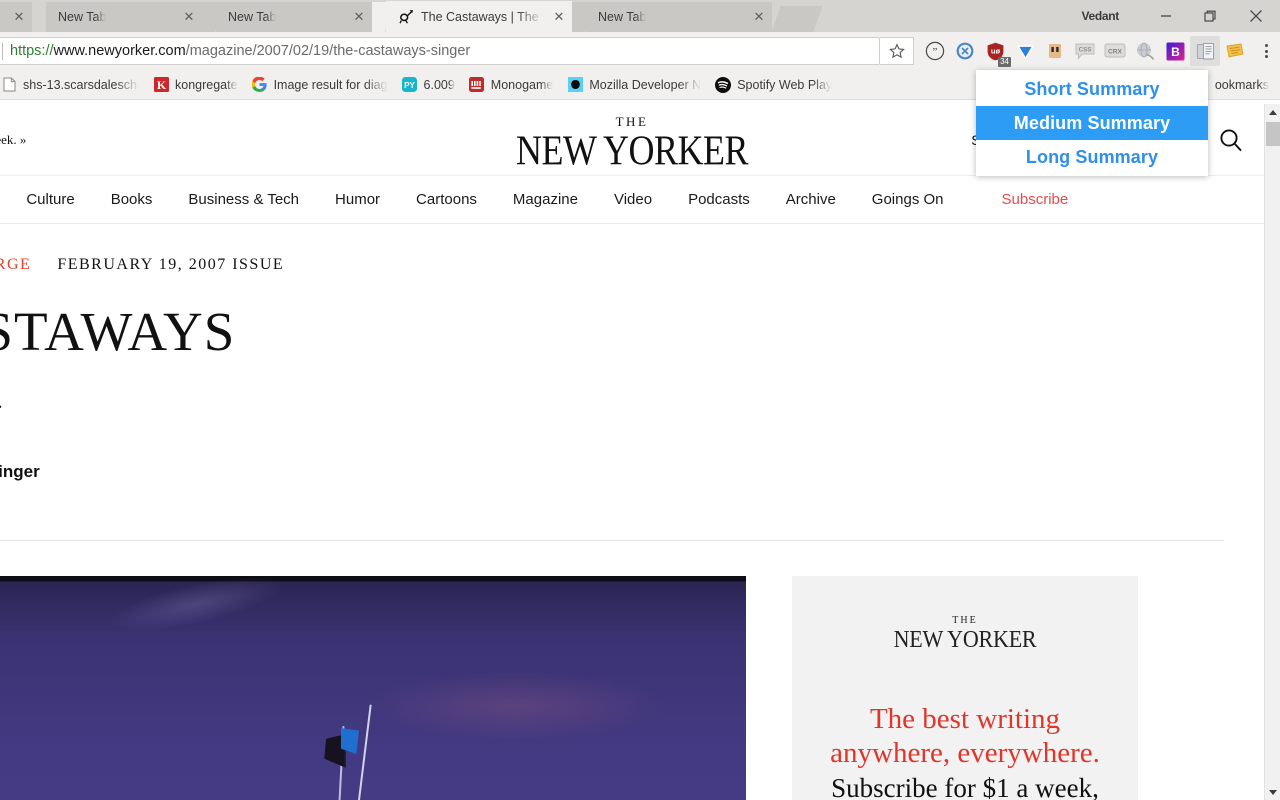 The height and width of the screenshot is (800, 1280). Describe the element at coordinates (897, 51) in the screenshot. I see `bookmark-star-icon` at that location.